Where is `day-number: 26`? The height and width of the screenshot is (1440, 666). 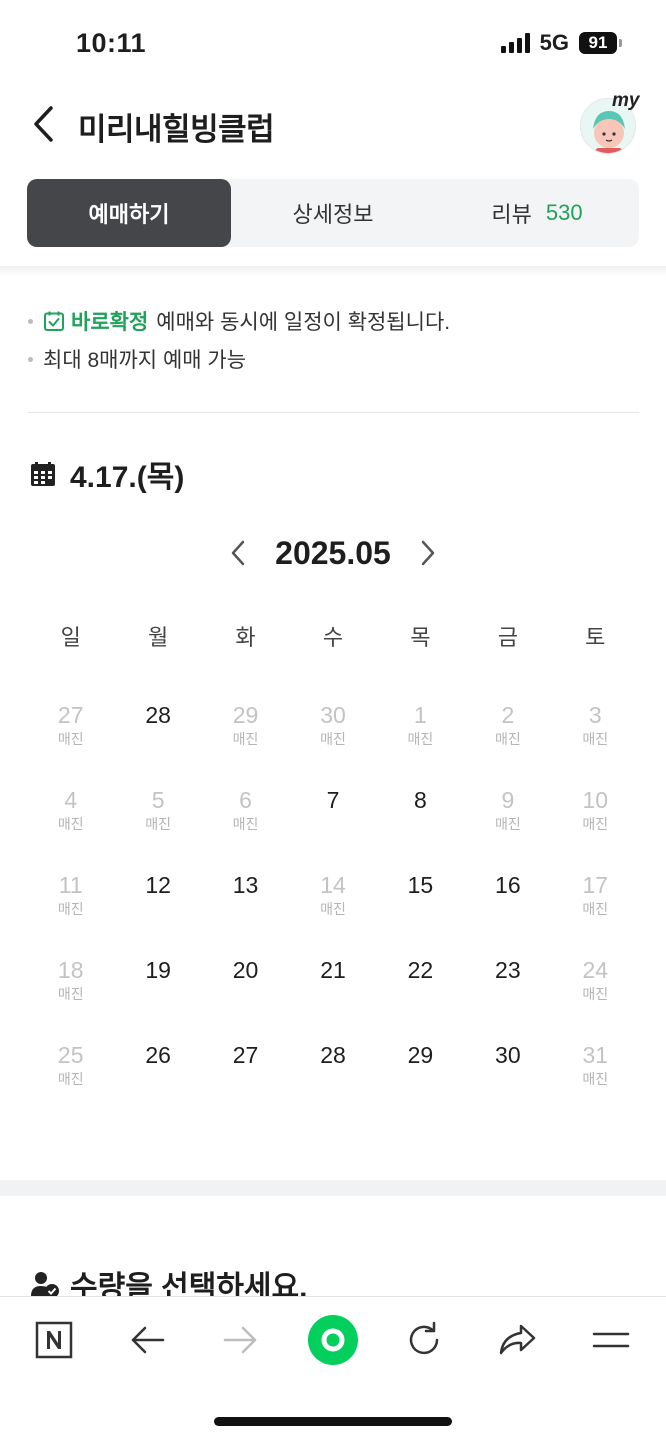 day-number: 26 is located at coordinates (158, 1055).